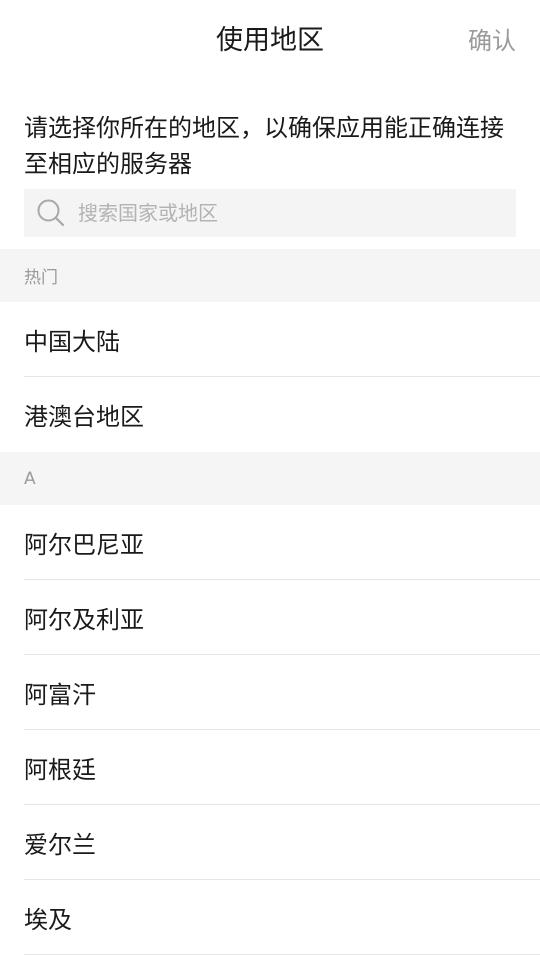 The width and height of the screenshot is (540, 955). I want to click on confirm-button: 确认, so click(492, 41).